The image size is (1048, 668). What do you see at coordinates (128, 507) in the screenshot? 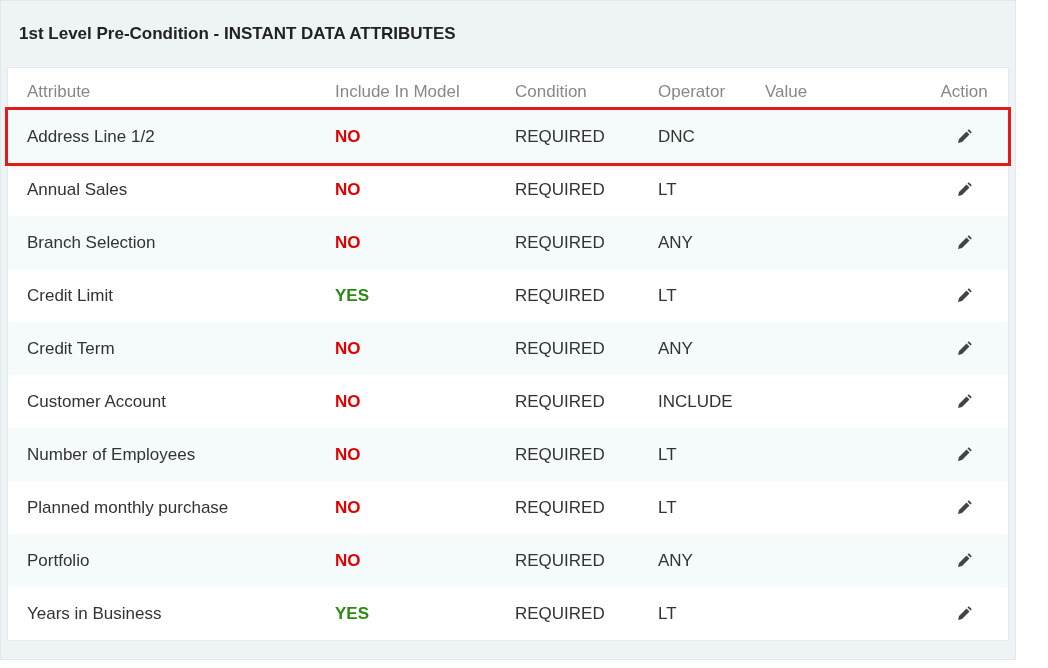
I see `attribute-cell-text: Planned monthly purchase` at bounding box center [128, 507].